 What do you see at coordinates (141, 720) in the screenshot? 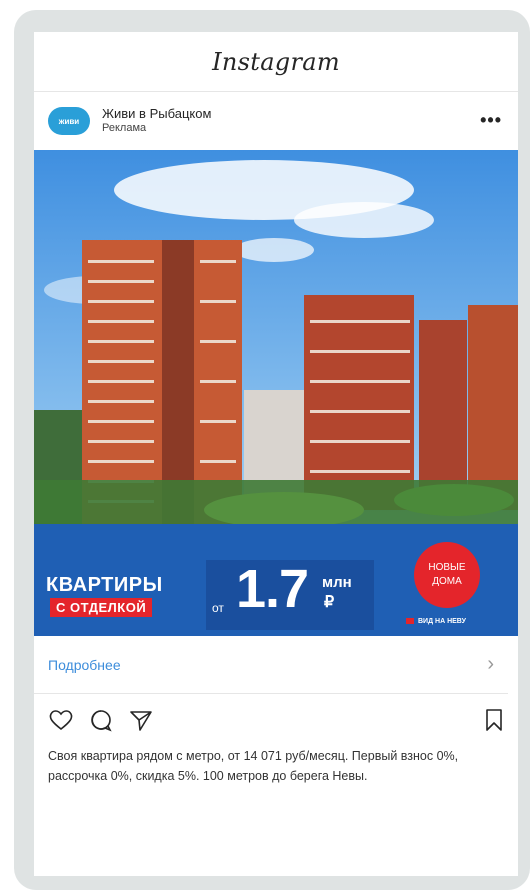
I see `share-icon` at bounding box center [141, 720].